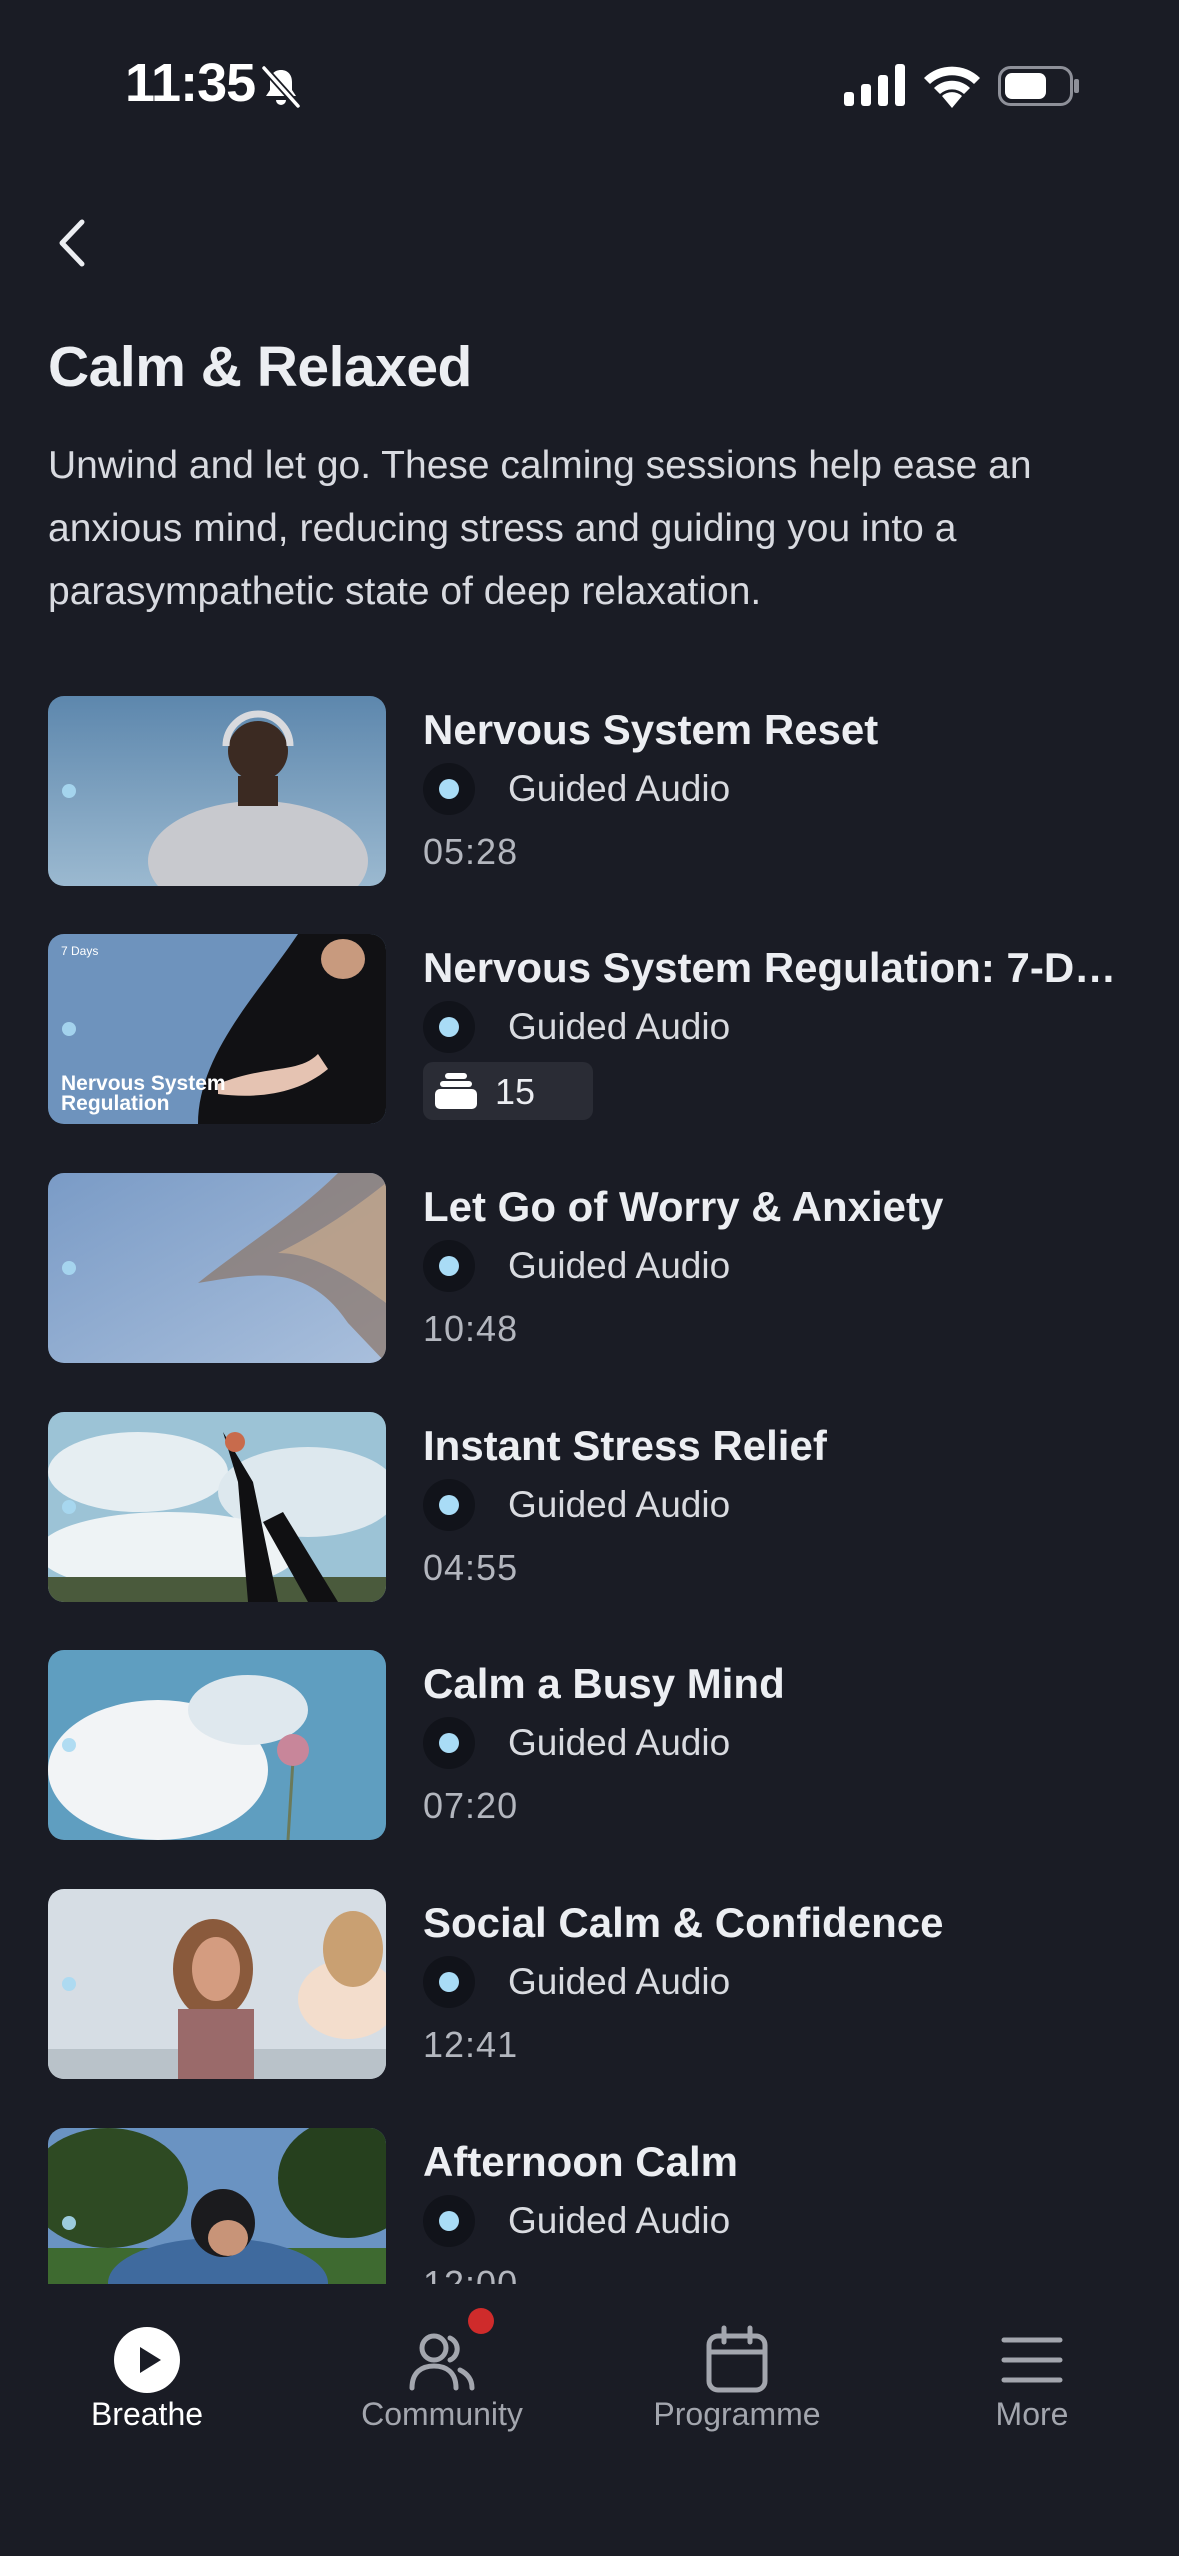 This screenshot has height=2556, width=1179. Describe the element at coordinates (952, 87) in the screenshot. I see `wifi-icon` at that location.